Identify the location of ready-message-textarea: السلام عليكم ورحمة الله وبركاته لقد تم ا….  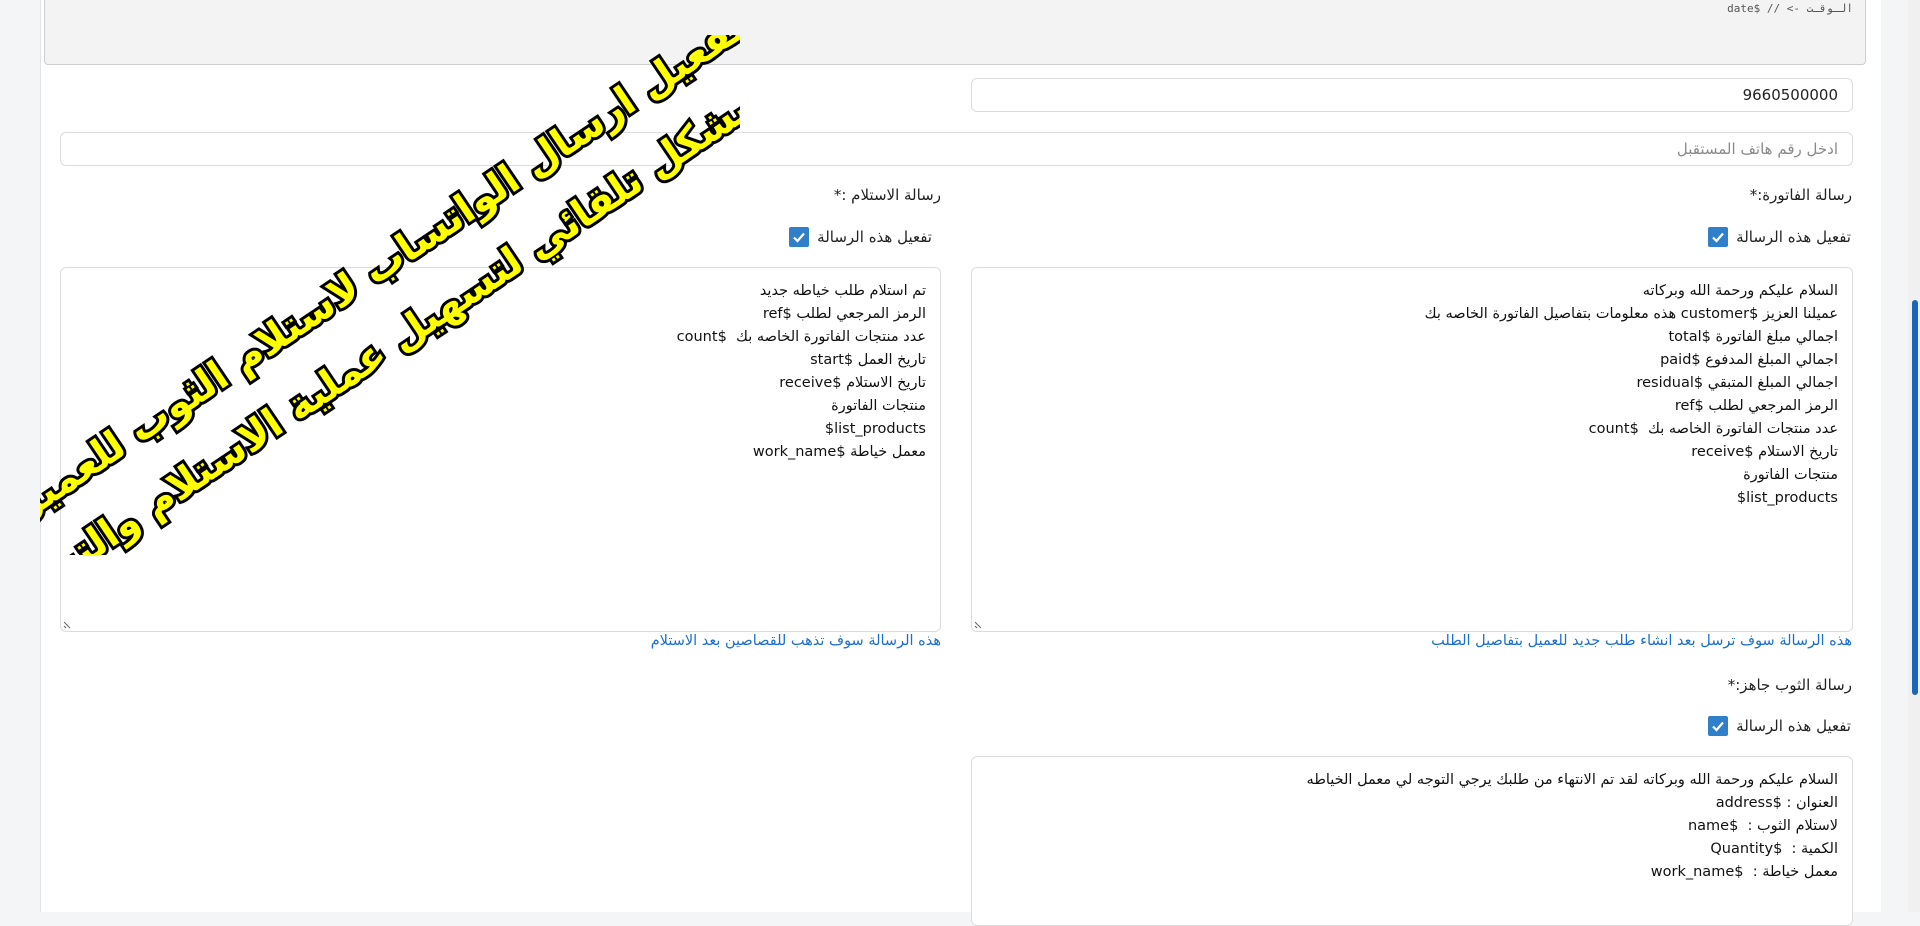
(1412, 841).